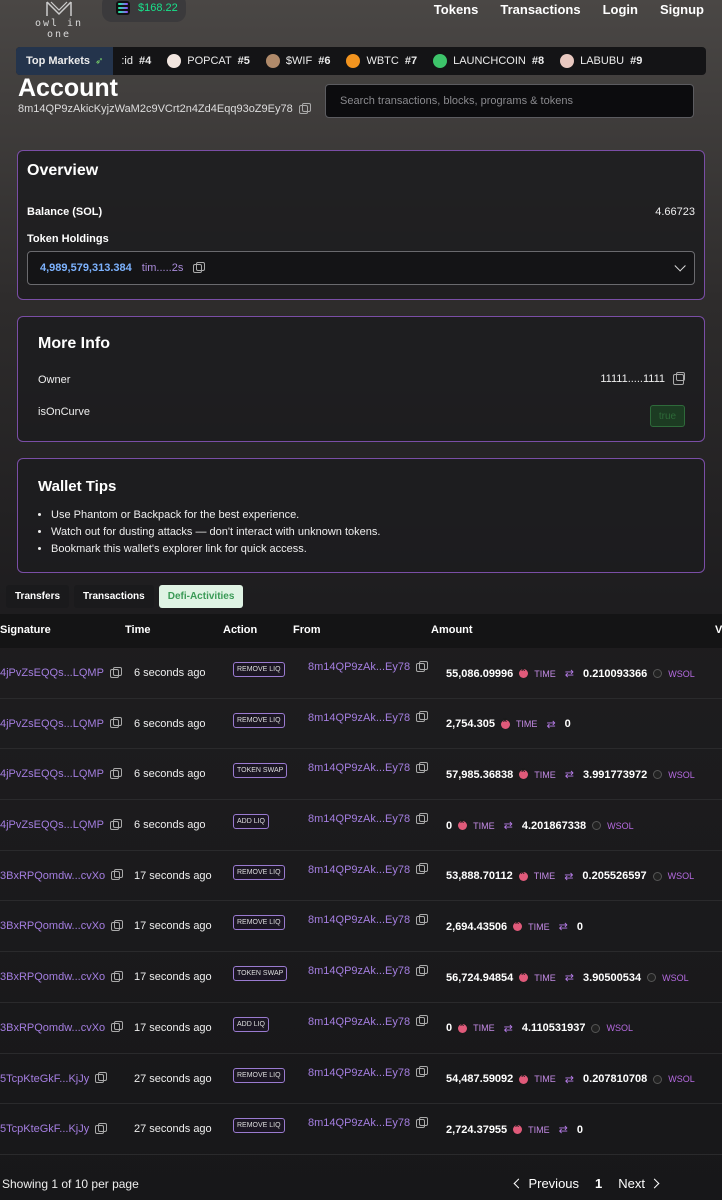 The width and height of the screenshot is (722, 1200). What do you see at coordinates (59, 20) in the screenshot?
I see `logo: owl in one` at bounding box center [59, 20].